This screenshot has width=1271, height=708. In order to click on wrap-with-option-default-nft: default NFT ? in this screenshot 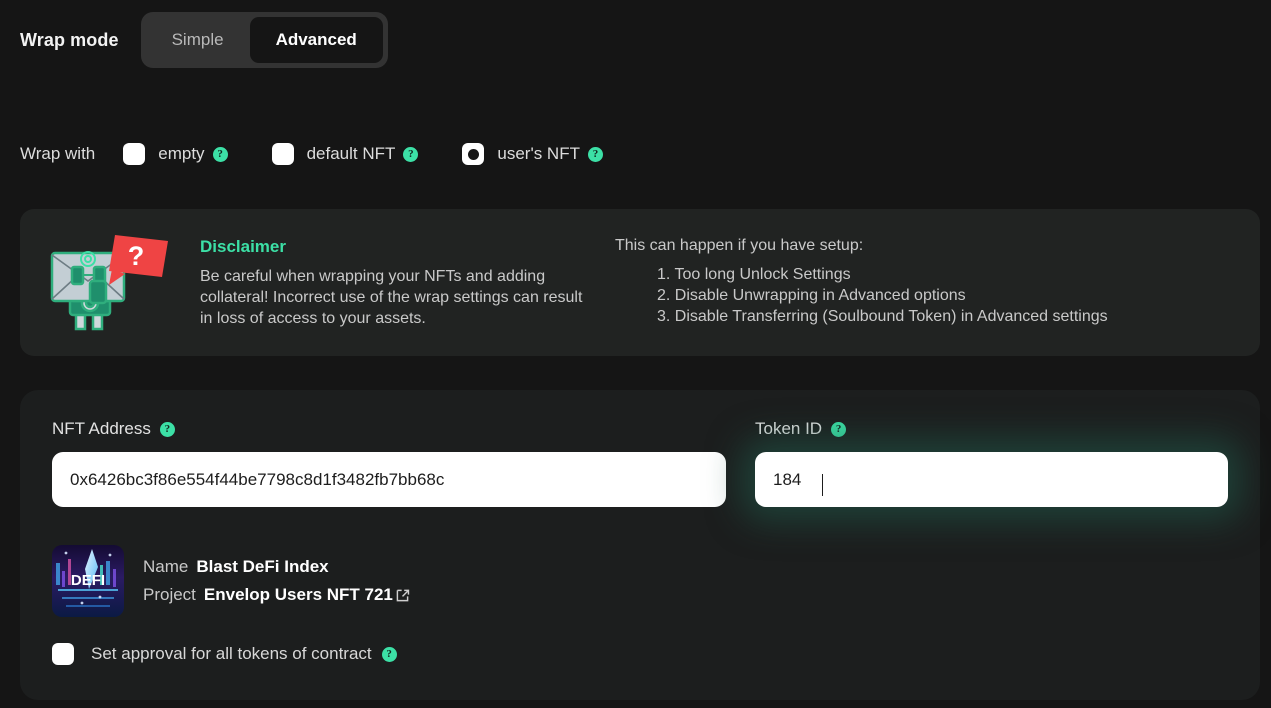, I will do `click(345, 154)`.